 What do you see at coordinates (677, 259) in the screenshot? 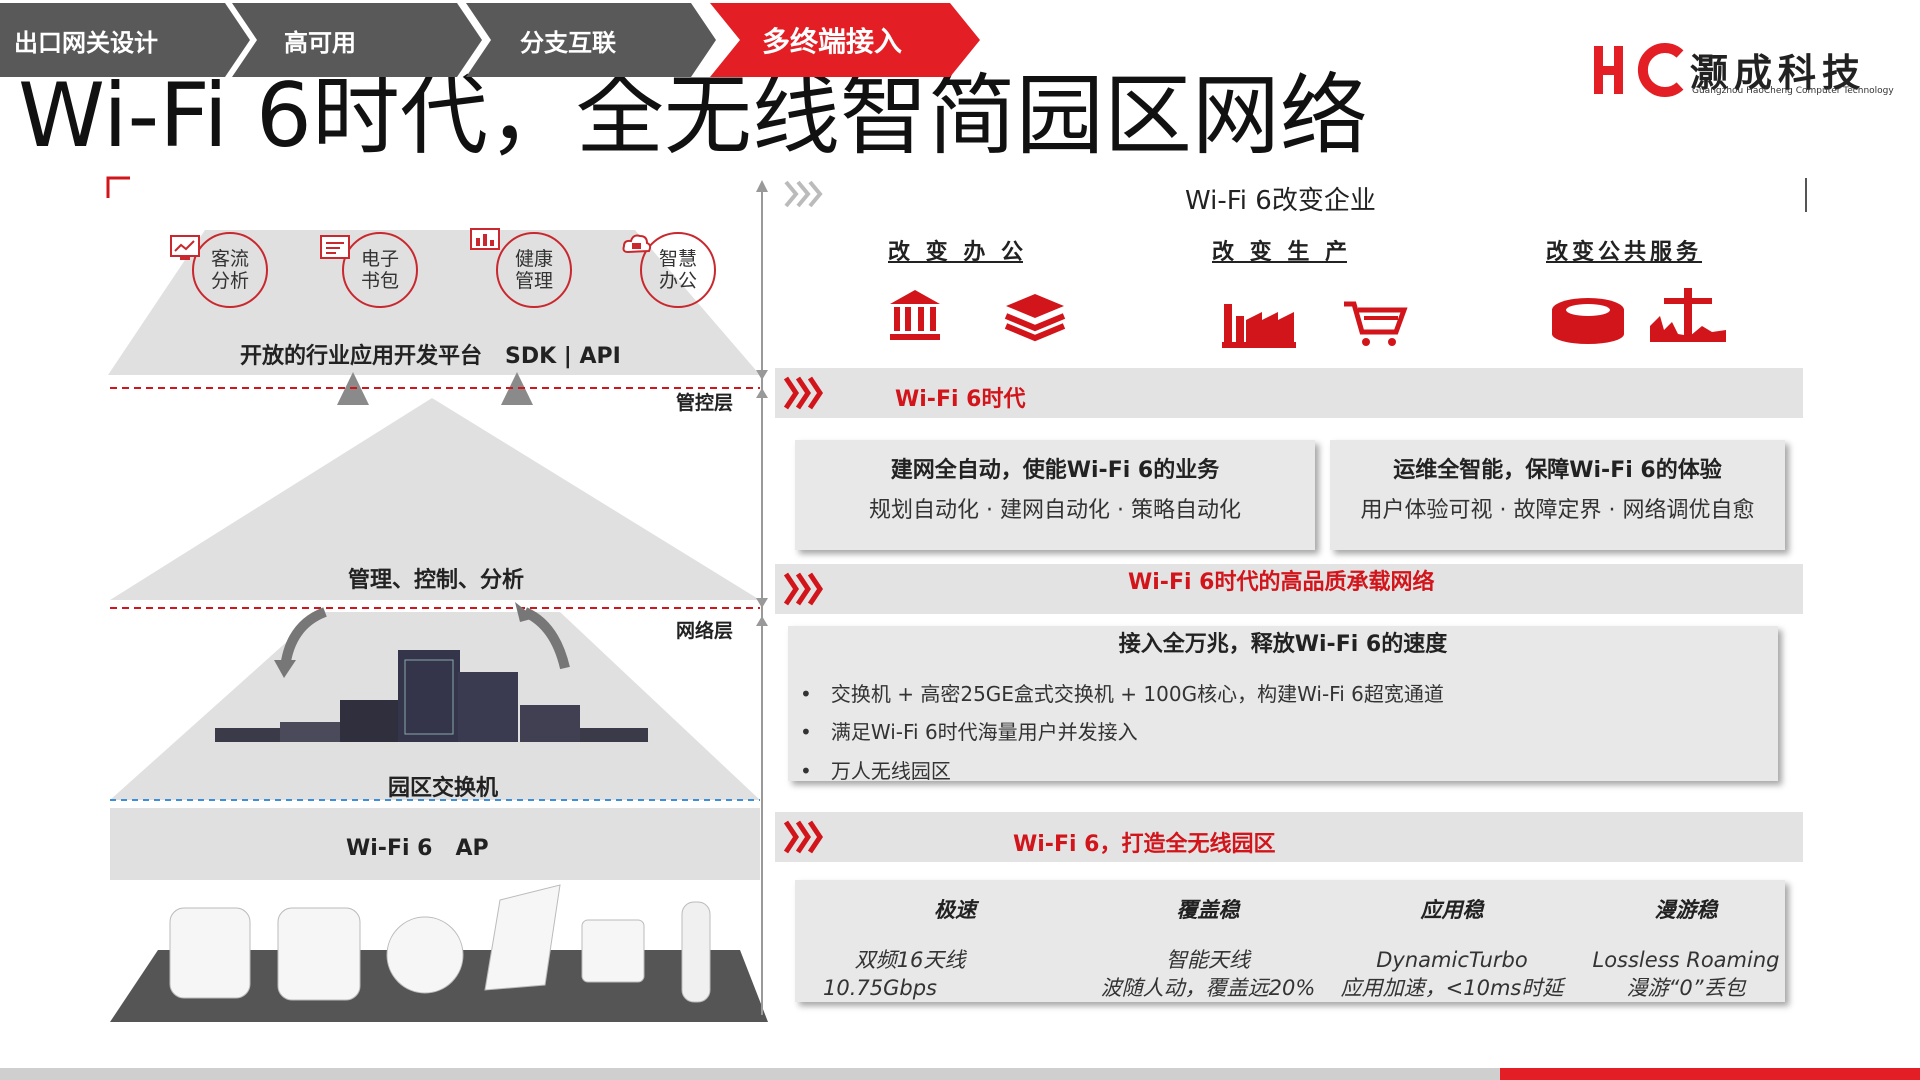
I see `app-label: 智慧` at bounding box center [677, 259].